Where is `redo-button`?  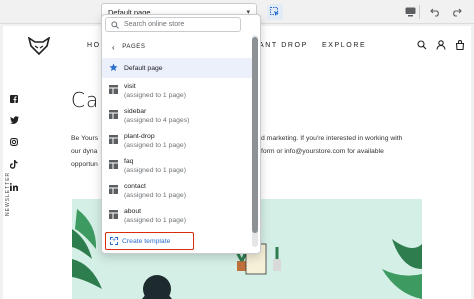 redo-button is located at coordinates (456, 12).